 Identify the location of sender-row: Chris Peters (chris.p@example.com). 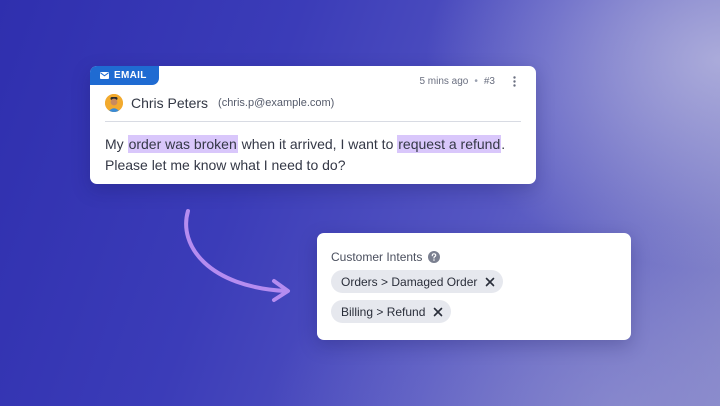
(219, 103).